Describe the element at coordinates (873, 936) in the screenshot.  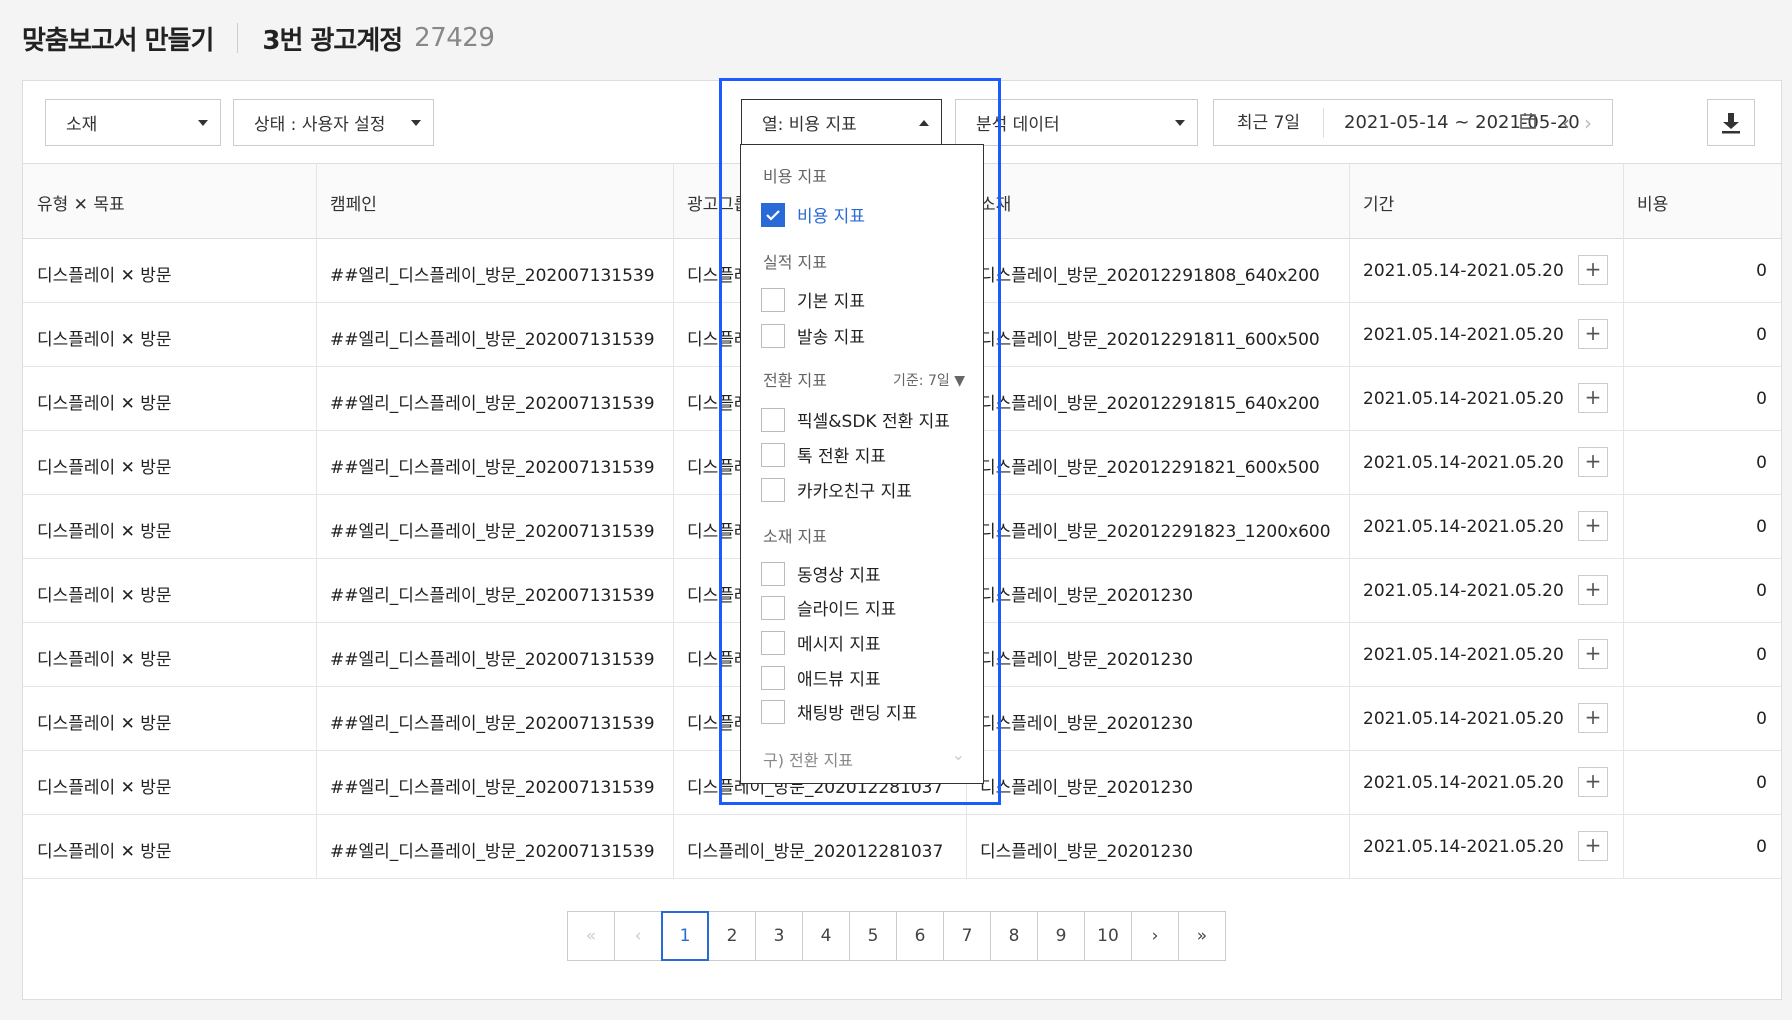
I see `page-button: 5` at that location.